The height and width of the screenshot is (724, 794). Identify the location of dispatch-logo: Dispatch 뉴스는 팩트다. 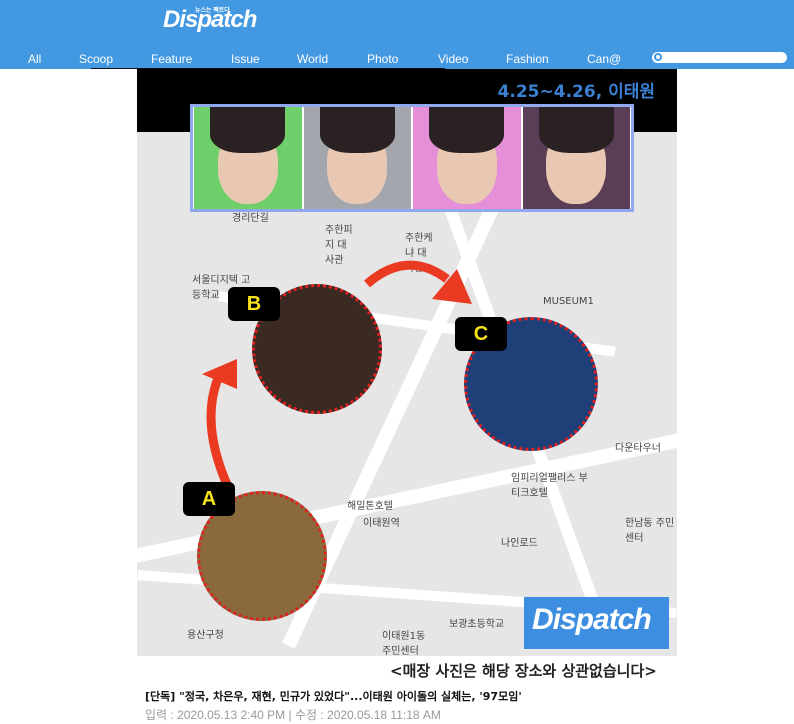
(210, 20).